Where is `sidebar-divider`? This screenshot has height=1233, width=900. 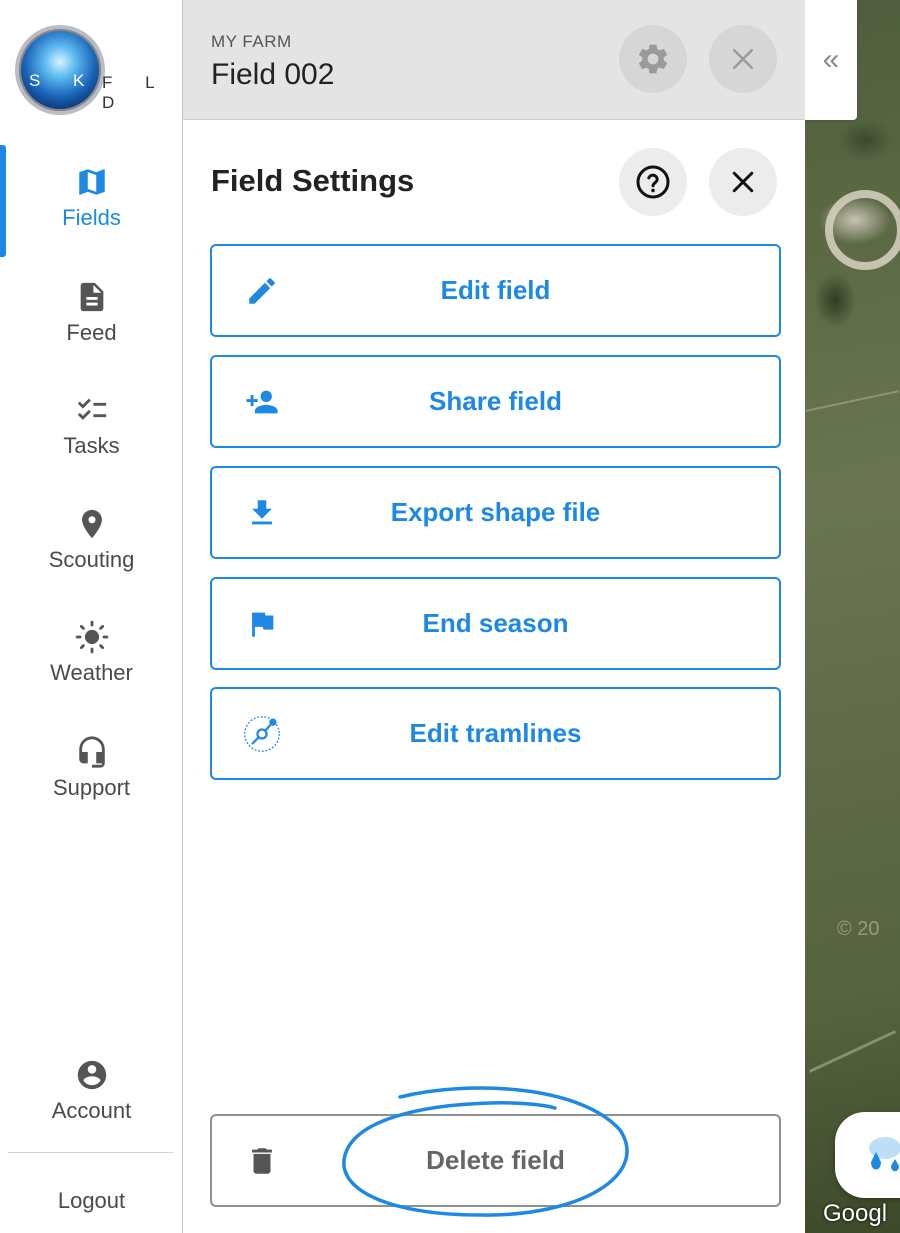
sidebar-divider is located at coordinates (90, 1152).